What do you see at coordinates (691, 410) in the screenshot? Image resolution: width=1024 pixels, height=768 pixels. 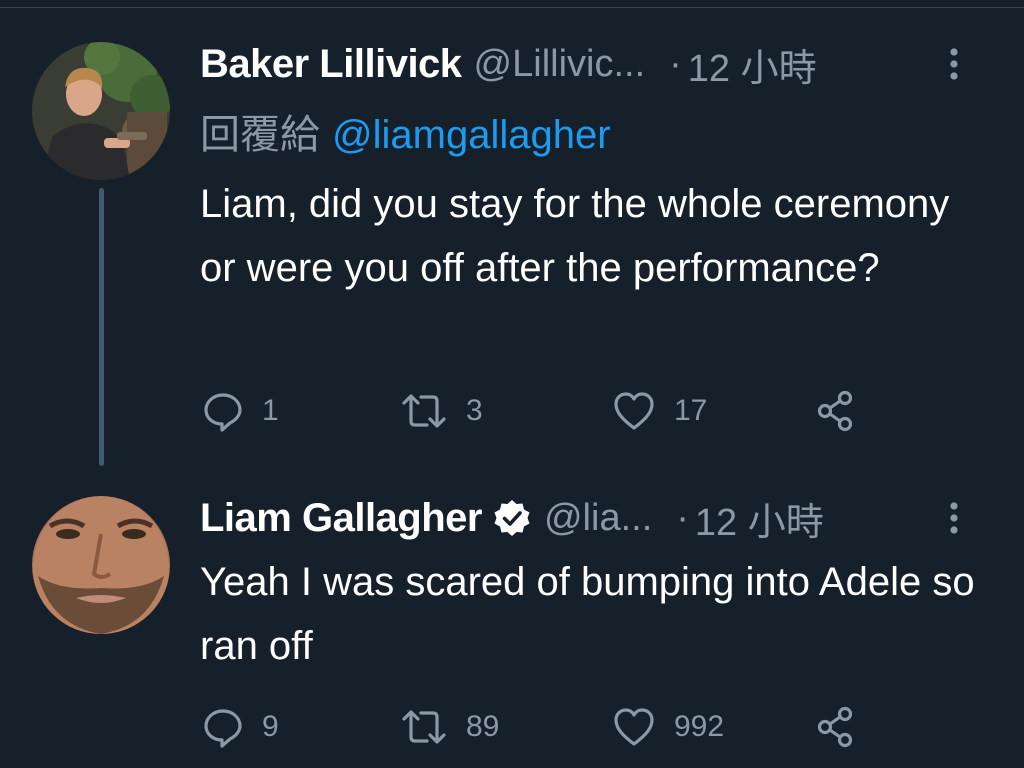 I see `like-count: 17` at bounding box center [691, 410].